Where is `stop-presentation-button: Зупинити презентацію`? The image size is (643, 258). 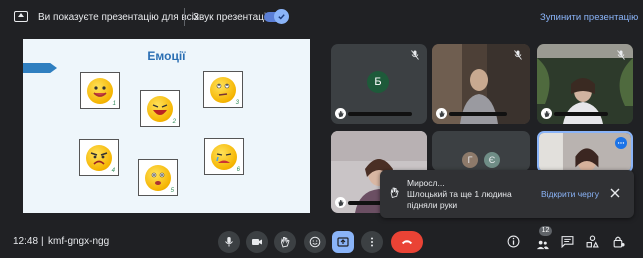
stop-presentation-button: Зупинити презентацію is located at coordinates (589, 17).